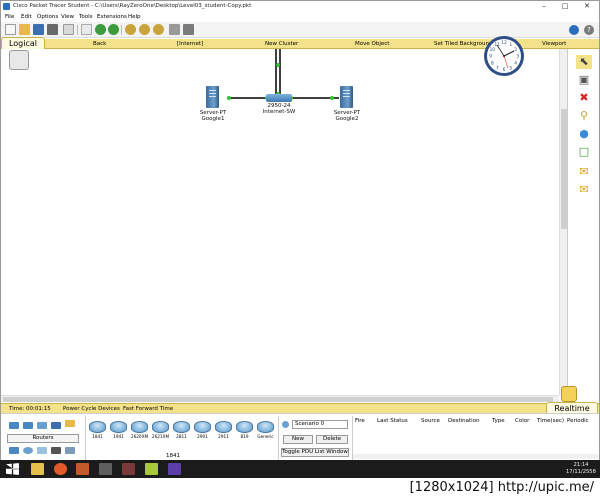  What do you see at coordinates (38, 29) in the screenshot?
I see `save-icon` at bounding box center [38, 29].